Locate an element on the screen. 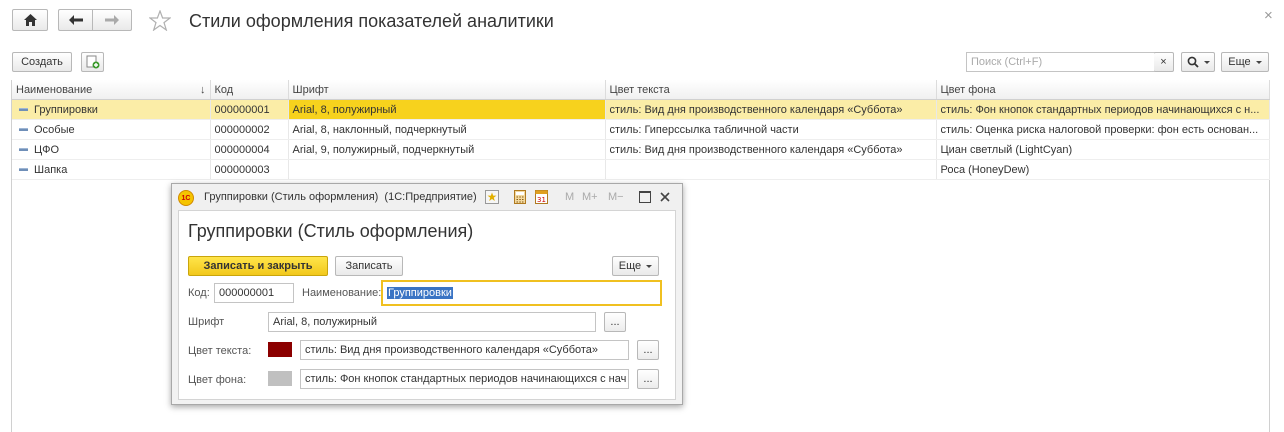 The width and height of the screenshot is (1284, 432). cell-text-color: стиль: Гиперссылка табличной части is located at coordinates (771, 129).